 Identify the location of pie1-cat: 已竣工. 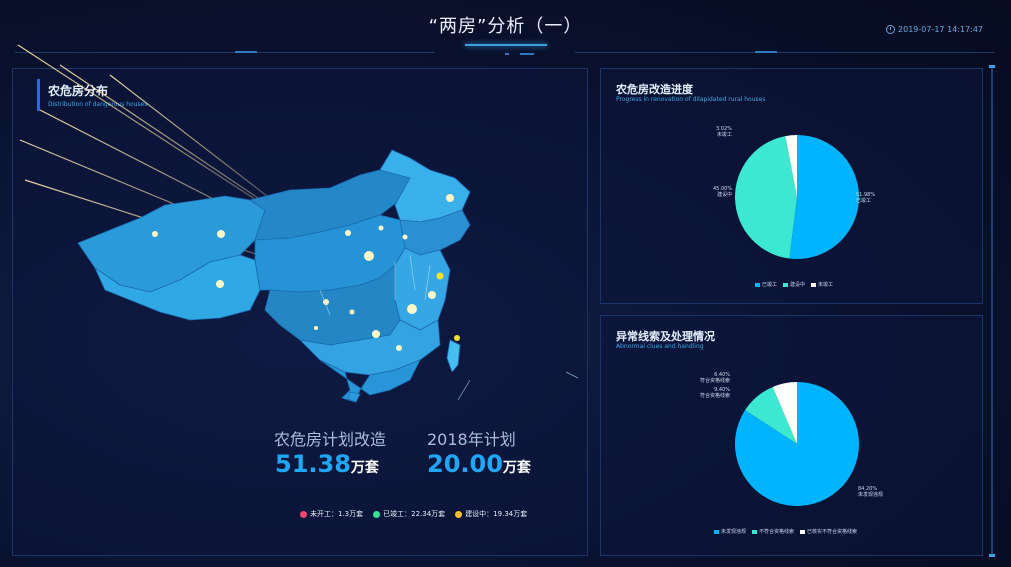
(864, 201).